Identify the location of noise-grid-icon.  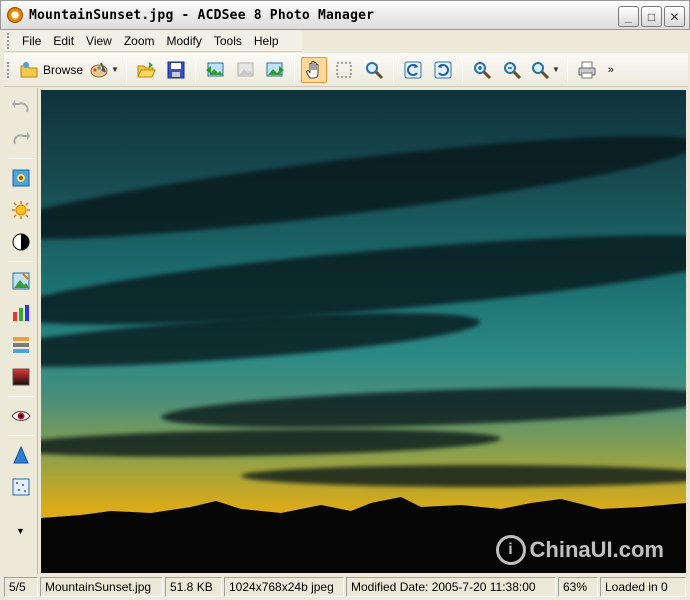
(20, 487).